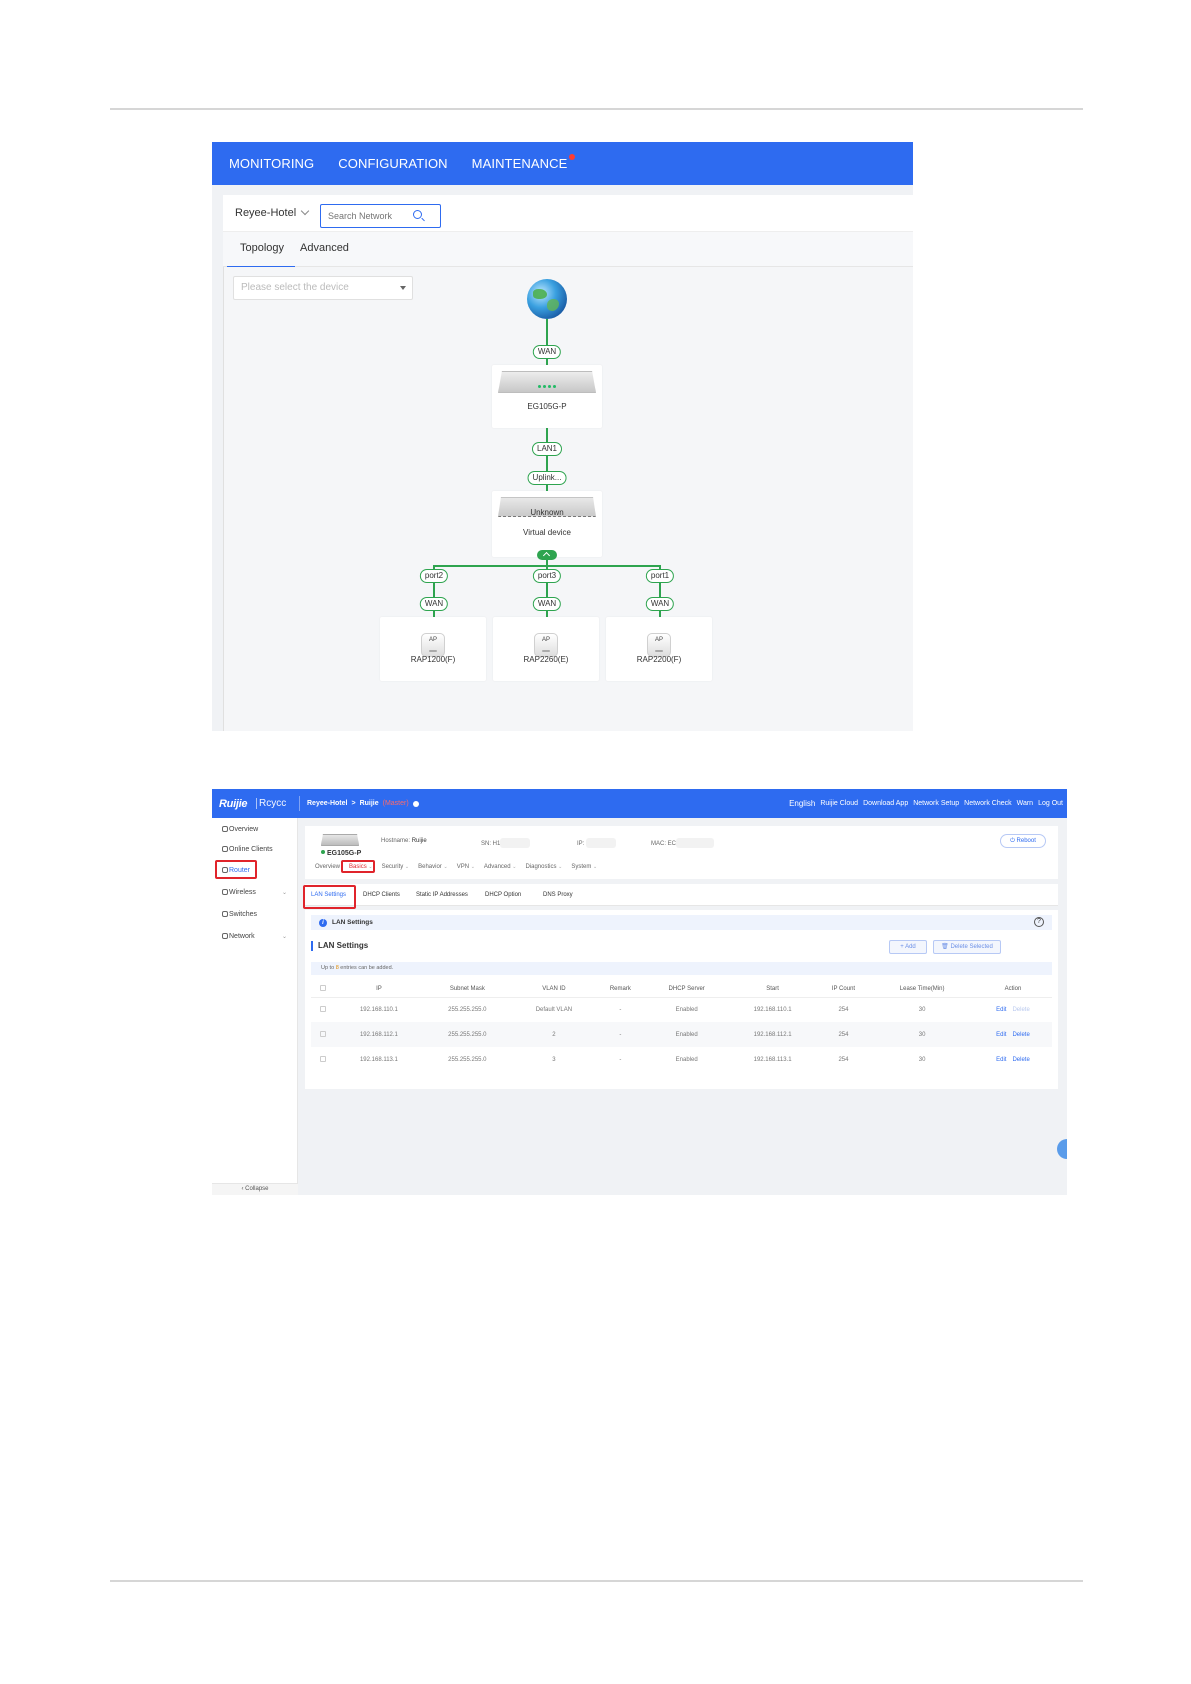  What do you see at coordinates (396, 867) in the screenshot?
I see `subnav-security: Security ⌄` at bounding box center [396, 867].